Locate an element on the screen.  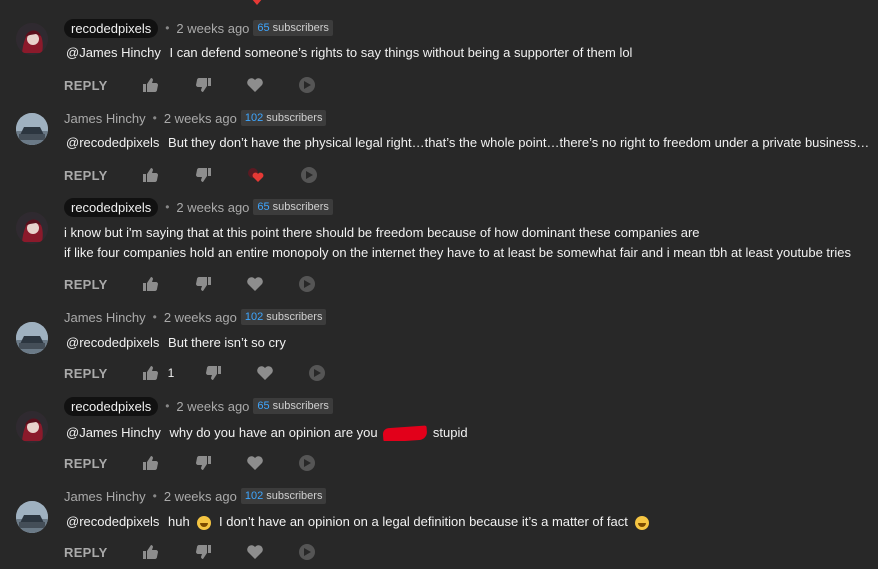
redaction-mark is located at coordinates (405, 433).